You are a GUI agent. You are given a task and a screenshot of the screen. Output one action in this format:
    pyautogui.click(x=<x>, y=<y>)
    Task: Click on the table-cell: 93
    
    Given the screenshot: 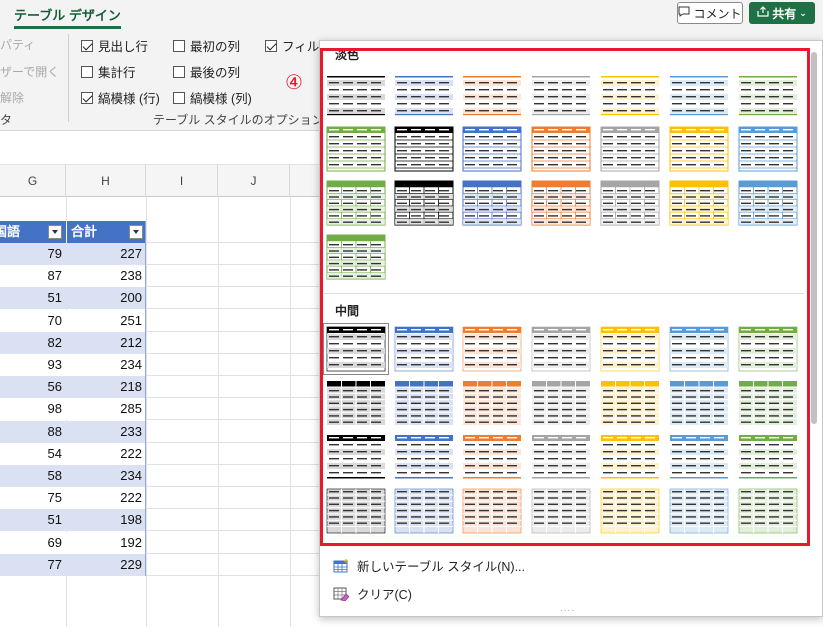 What is the action you would take?
    pyautogui.click(x=33, y=365)
    